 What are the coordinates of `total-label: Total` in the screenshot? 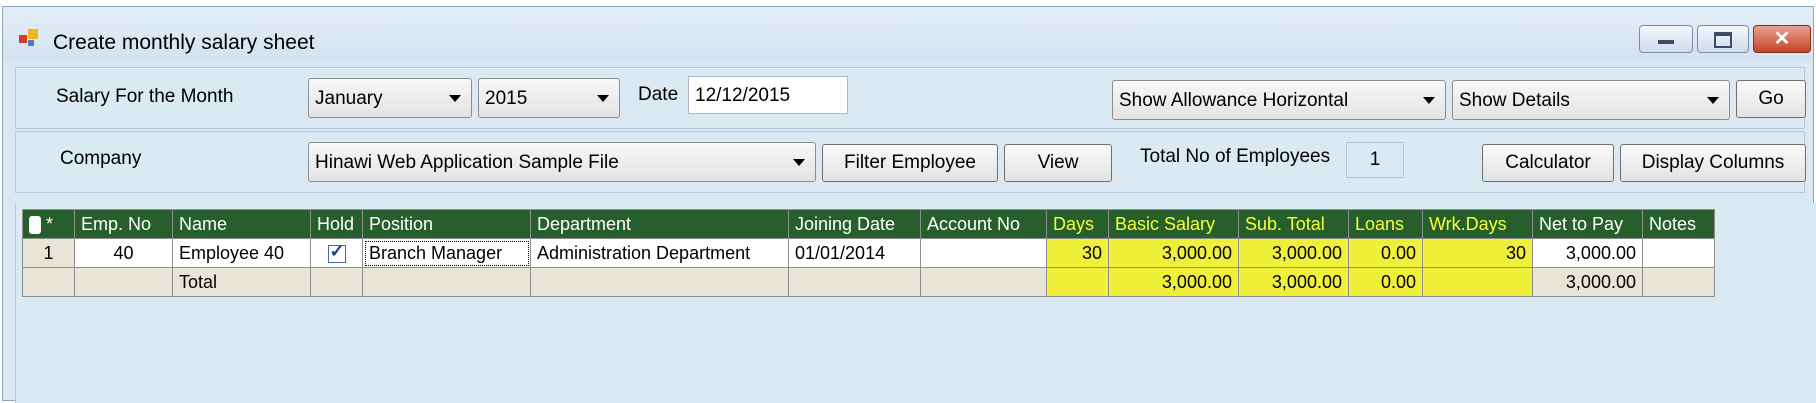 It's located at (241, 282).